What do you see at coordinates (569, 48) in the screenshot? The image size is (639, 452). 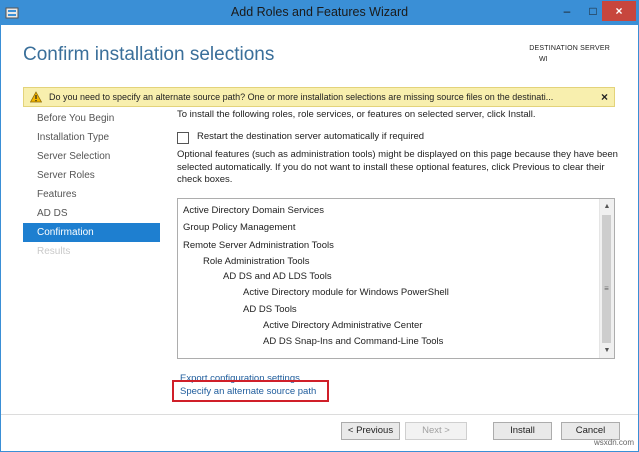 I see `destination-server-label: DESTINATION SERVER` at bounding box center [569, 48].